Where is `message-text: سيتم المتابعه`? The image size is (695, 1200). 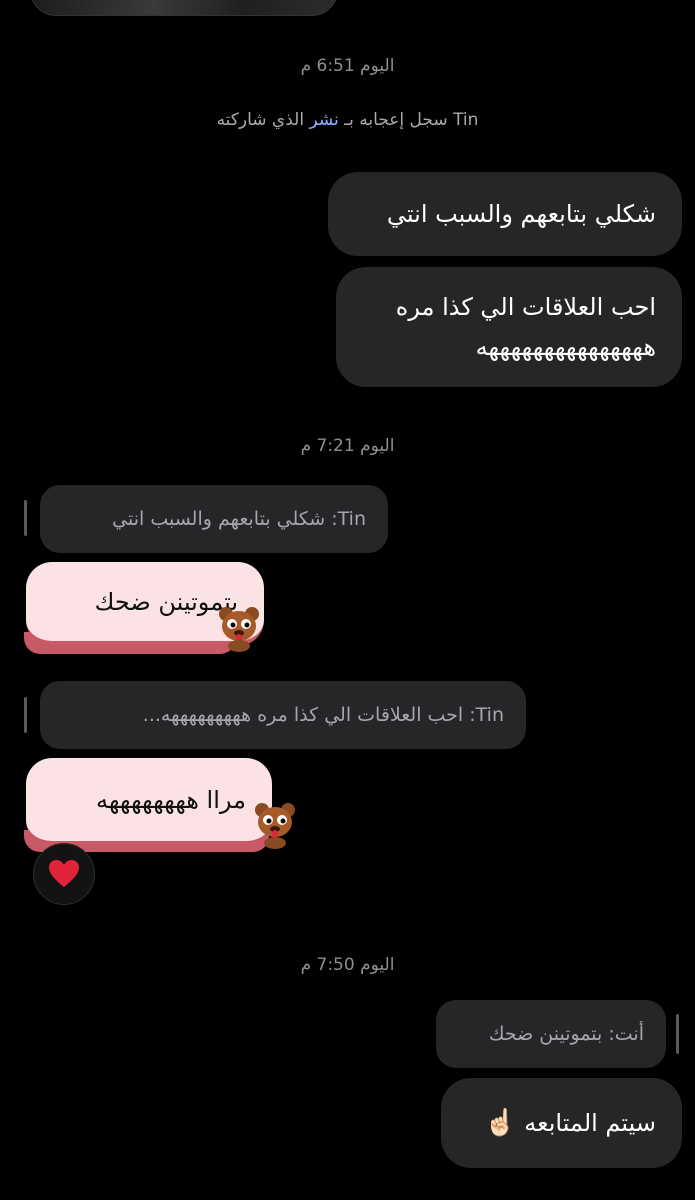 message-text: سيتم المتابعه is located at coordinates (590, 1123).